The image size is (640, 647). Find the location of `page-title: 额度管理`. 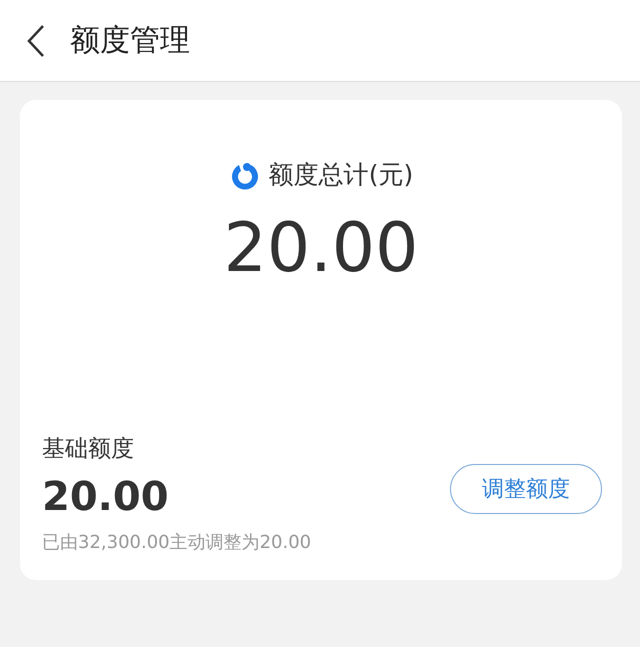

page-title: 额度管理 is located at coordinates (130, 41).